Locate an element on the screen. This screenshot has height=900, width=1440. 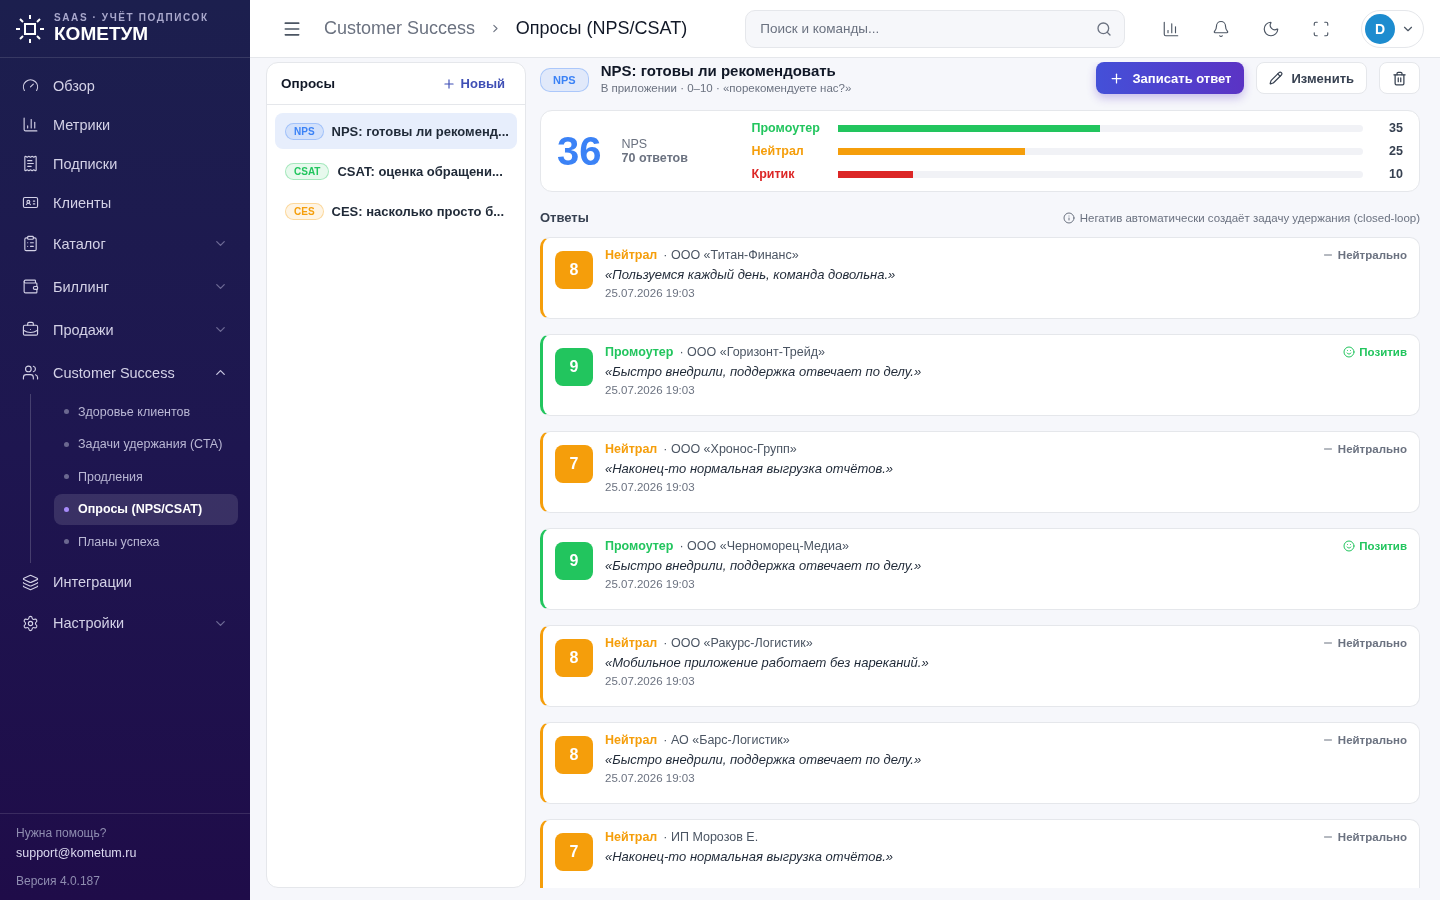
nav-subitem: Опросы (NPS/CSAT) is located at coordinates (146, 509).